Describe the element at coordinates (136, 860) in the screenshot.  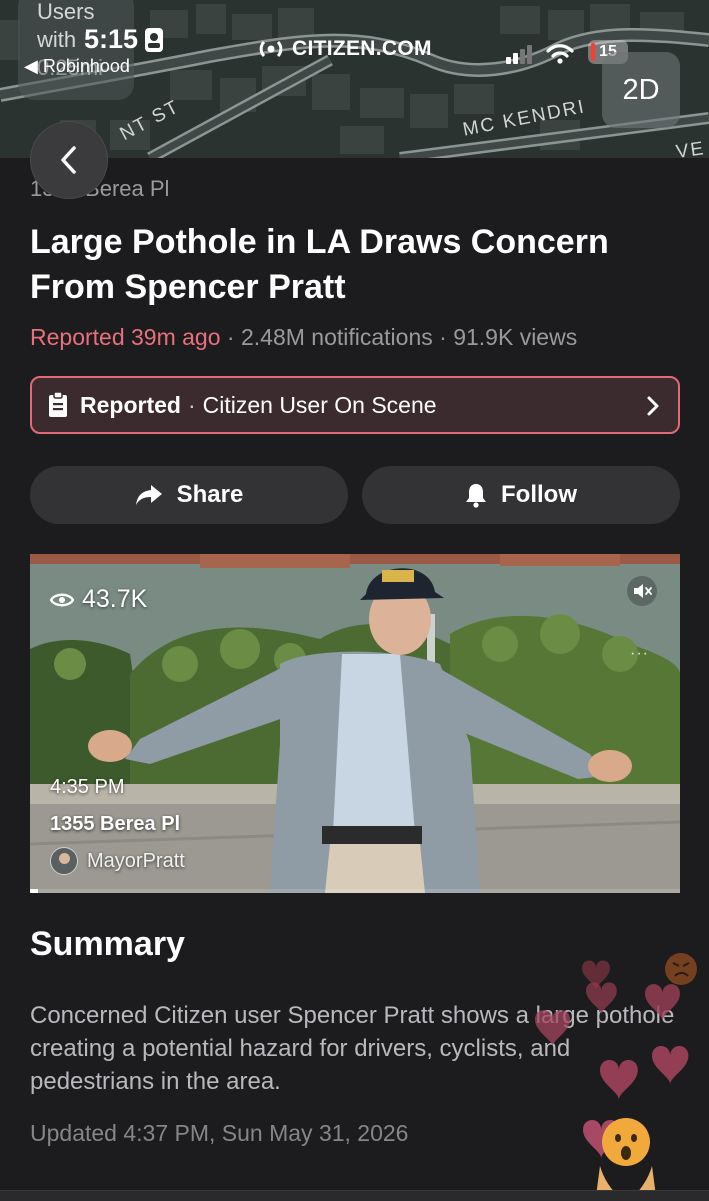
I see `video-author-name: MayorPratt` at that location.